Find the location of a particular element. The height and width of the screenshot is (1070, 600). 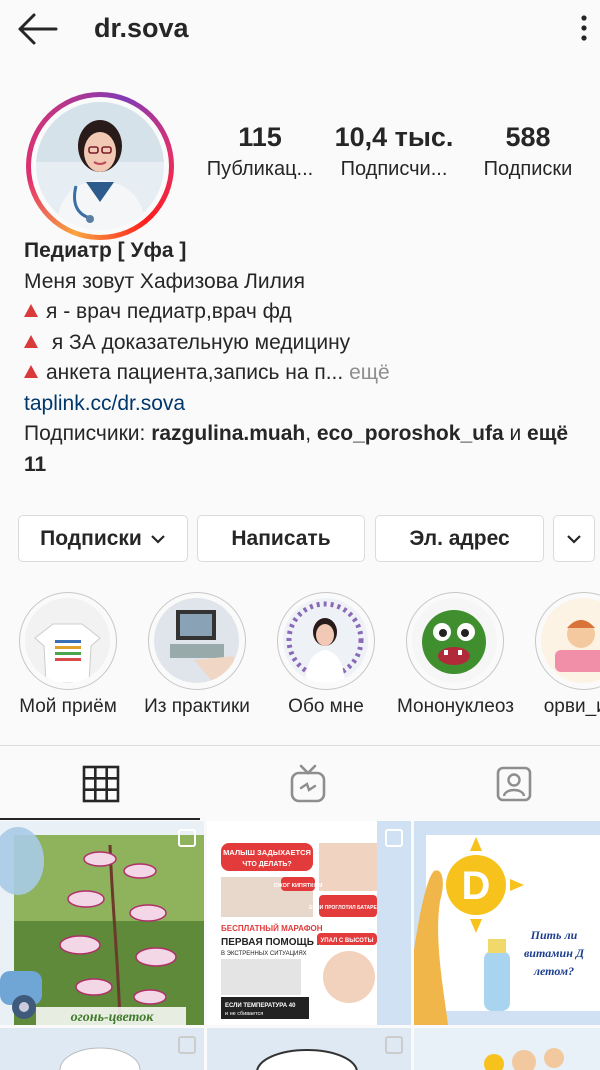

avatar is located at coordinates (100, 166).